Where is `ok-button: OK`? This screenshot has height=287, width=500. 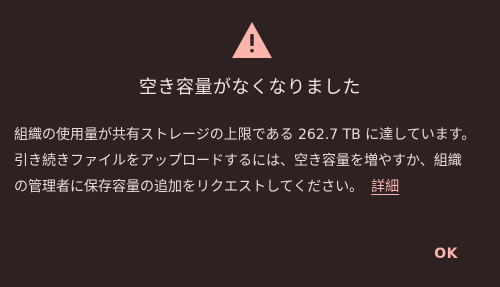 ok-button: OK is located at coordinates (446, 254).